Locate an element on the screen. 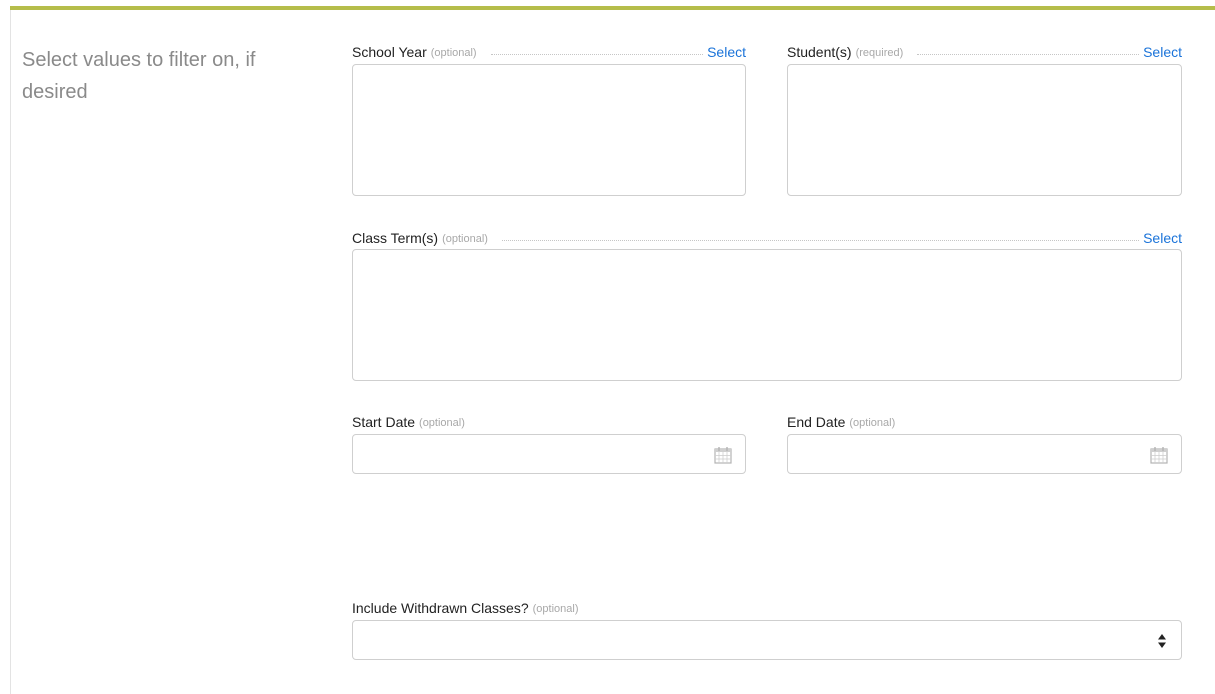 This screenshot has width=1215, height=694. start-date-input-wrapper is located at coordinates (549, 454).